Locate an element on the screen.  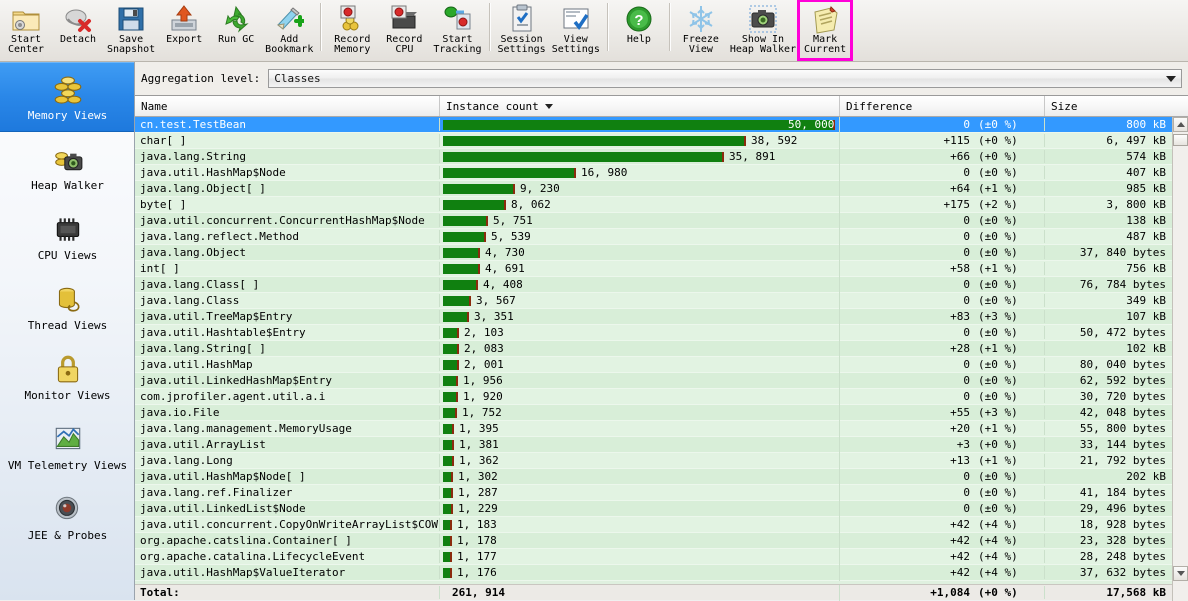
cell-difference: +64 (+1 %) is located at coordinates (942, 188).